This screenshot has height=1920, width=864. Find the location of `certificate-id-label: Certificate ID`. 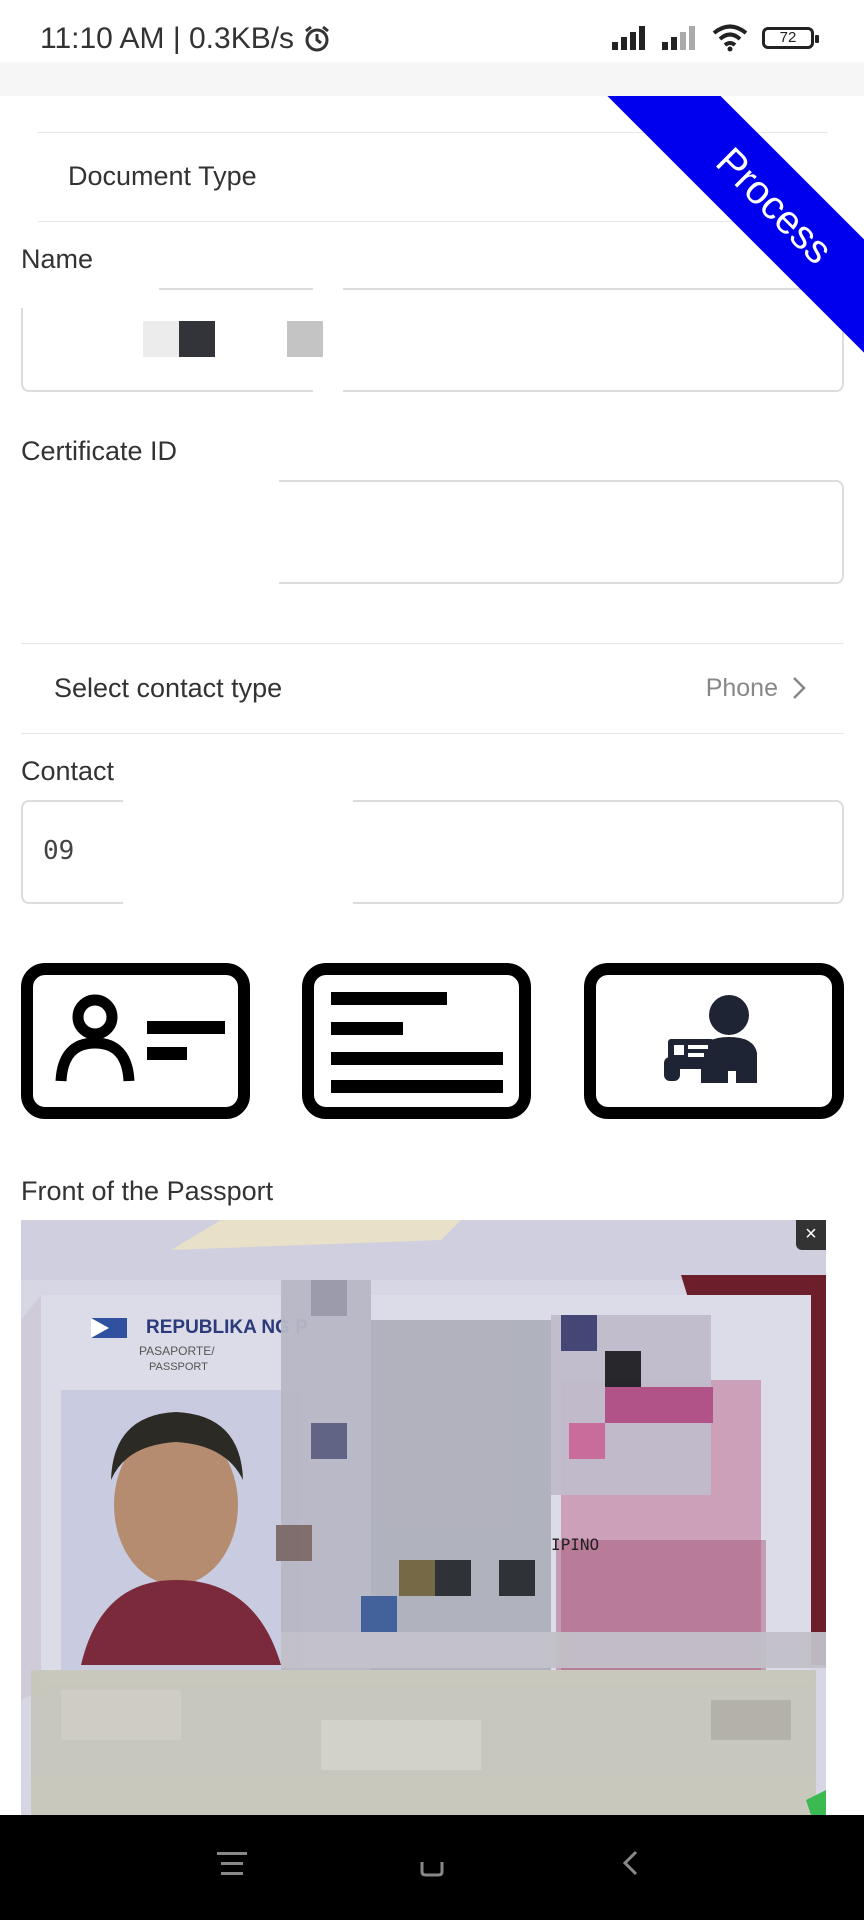

certificate-id-label: Certificate ID is located at coordinates (99, 451).